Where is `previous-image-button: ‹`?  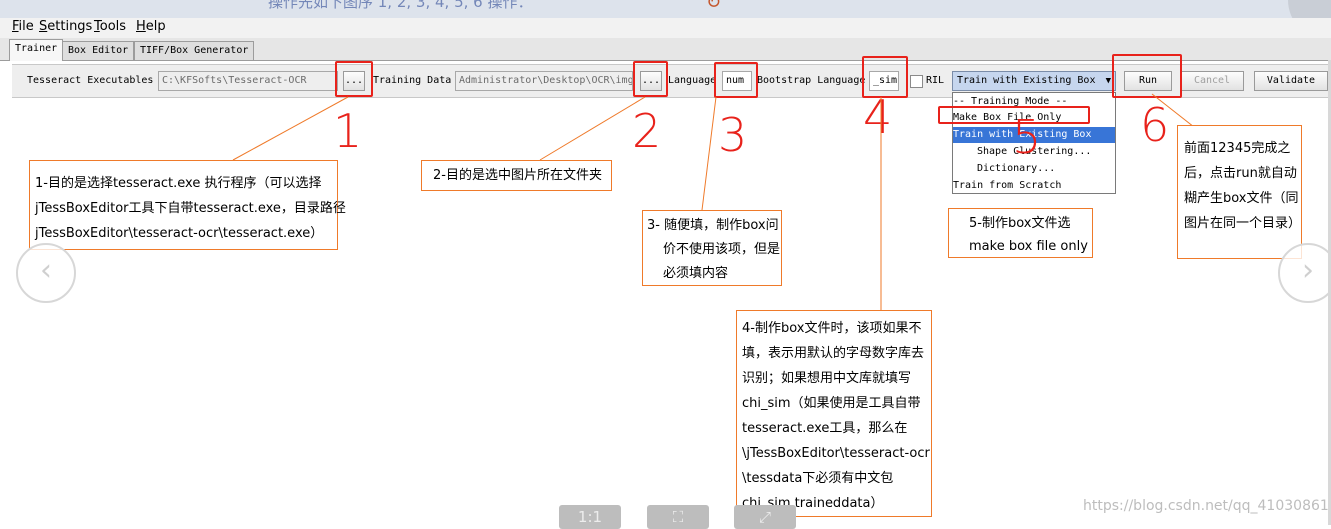 previous-image-button: ‹ is located at coordinates (46, 273).